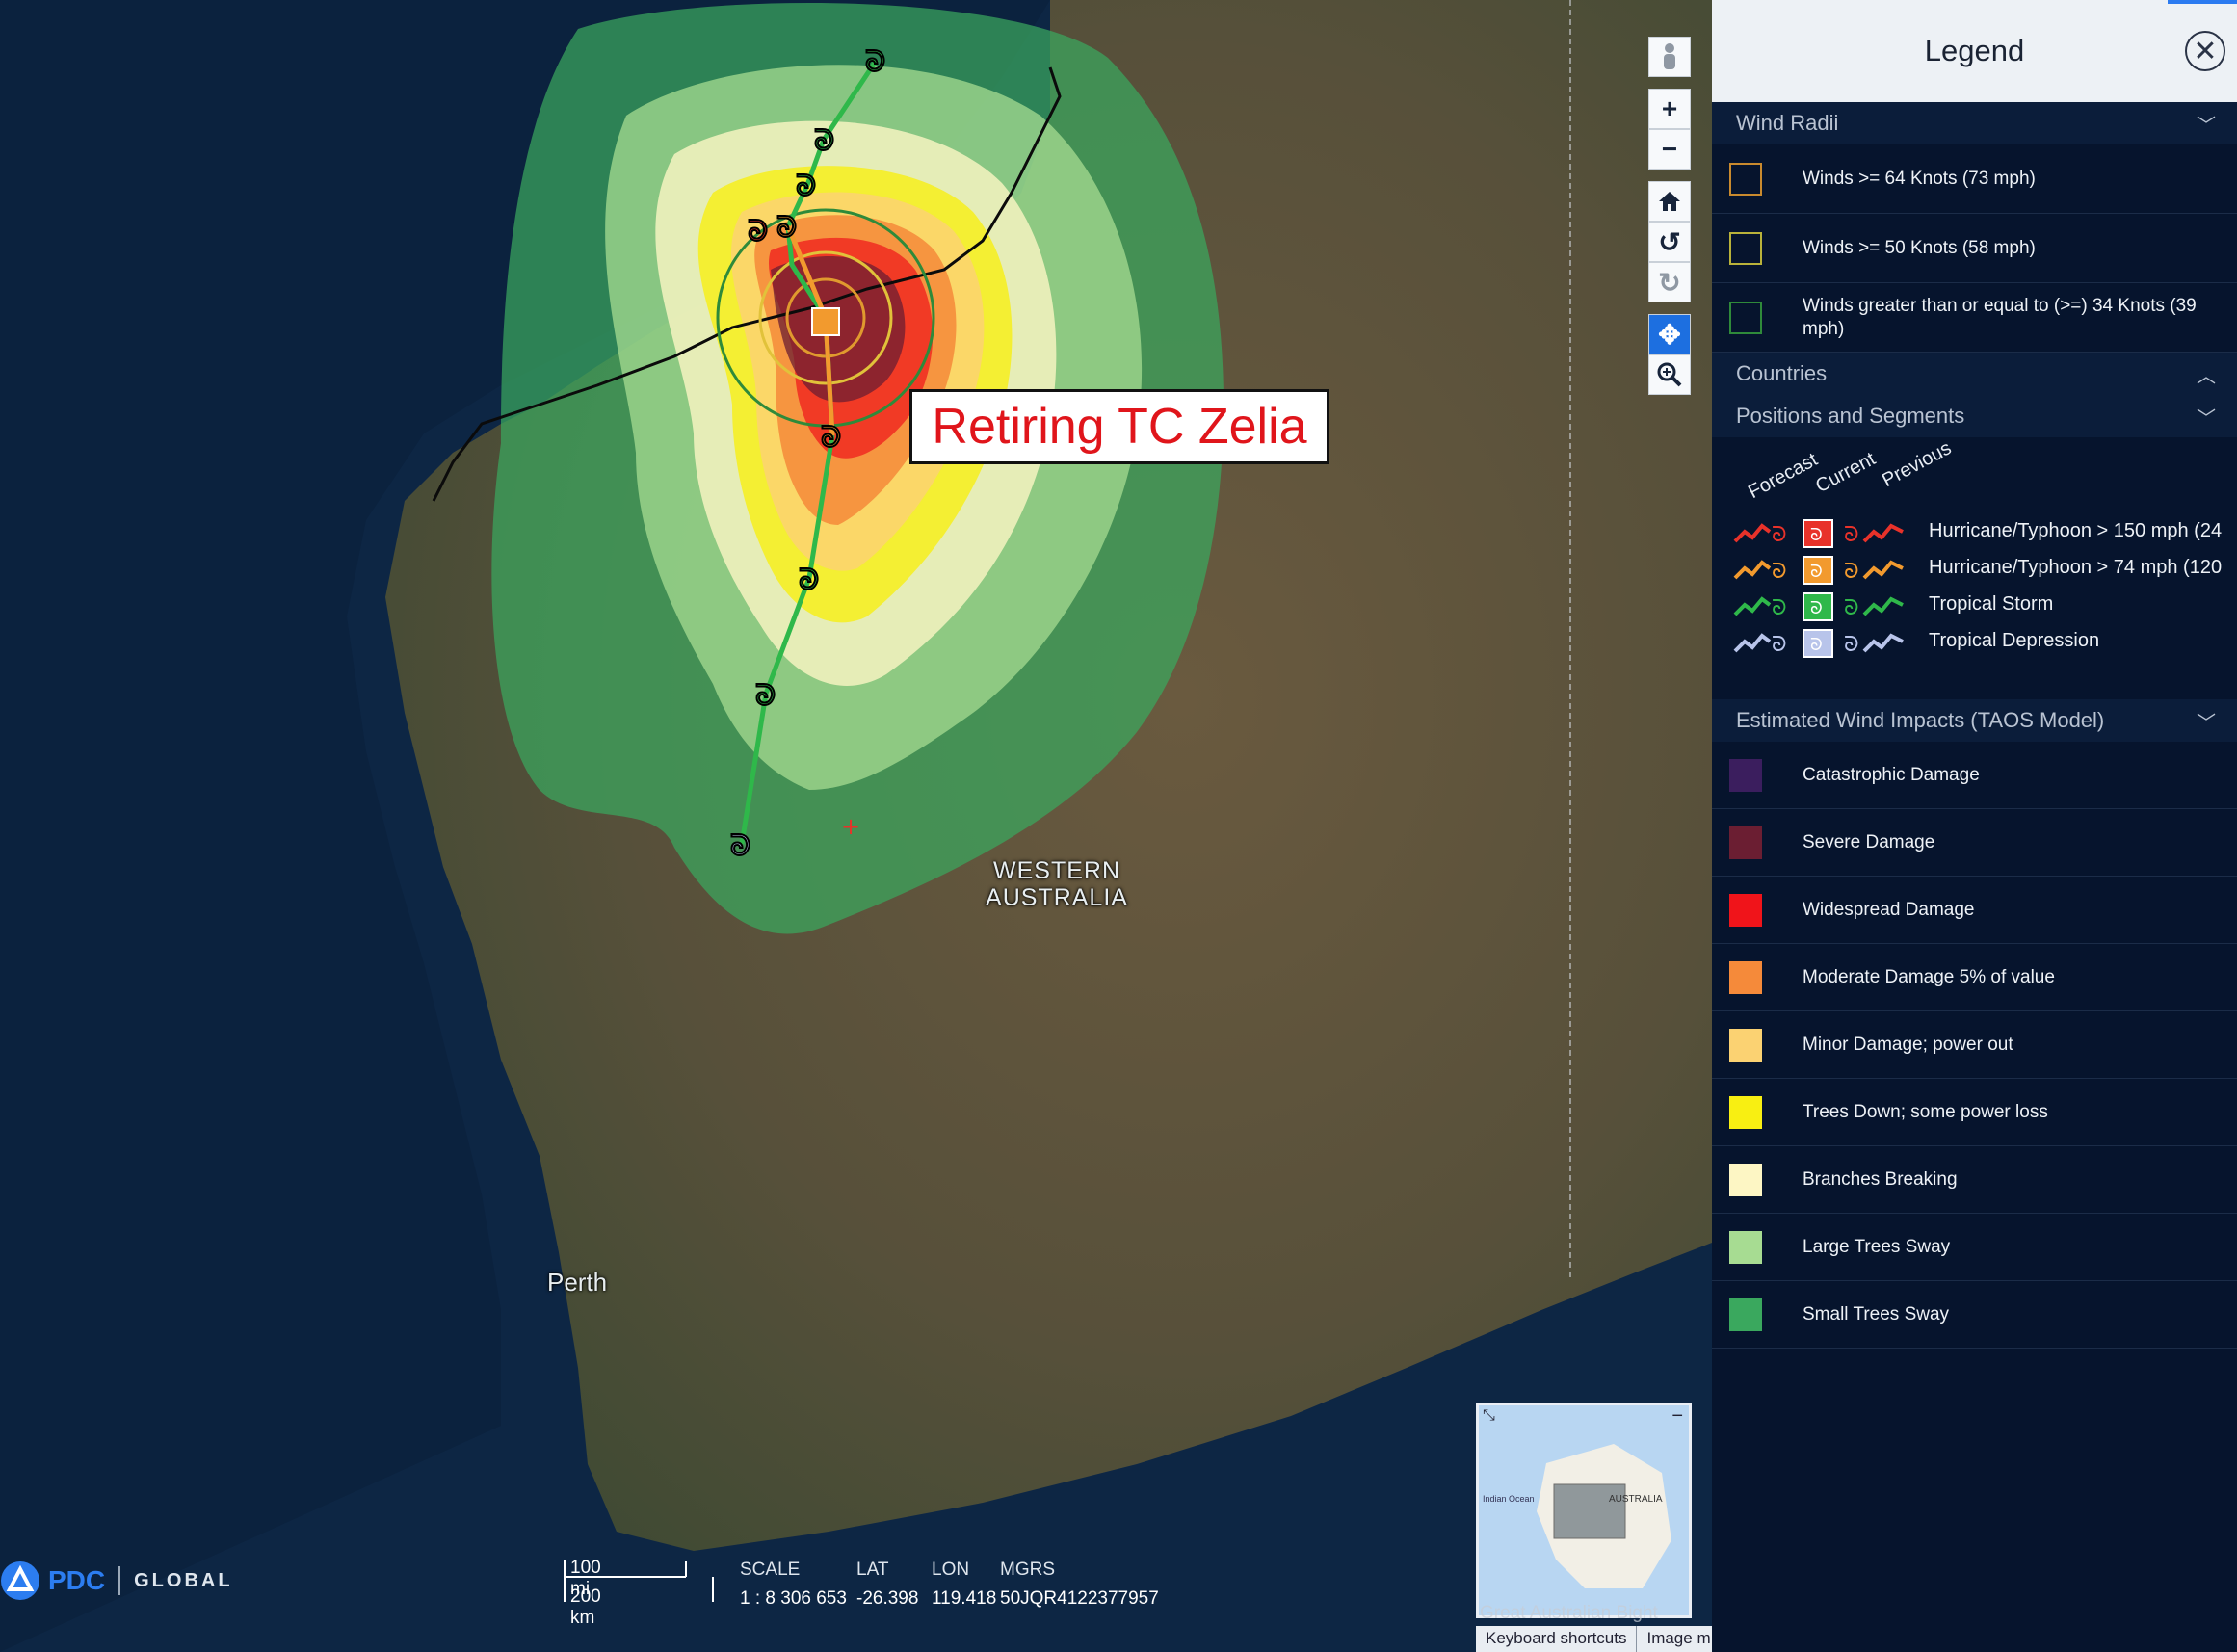  Describe the element at coordinates (850, 826) in the screenshot. I see `cross-marker: +` at that location.